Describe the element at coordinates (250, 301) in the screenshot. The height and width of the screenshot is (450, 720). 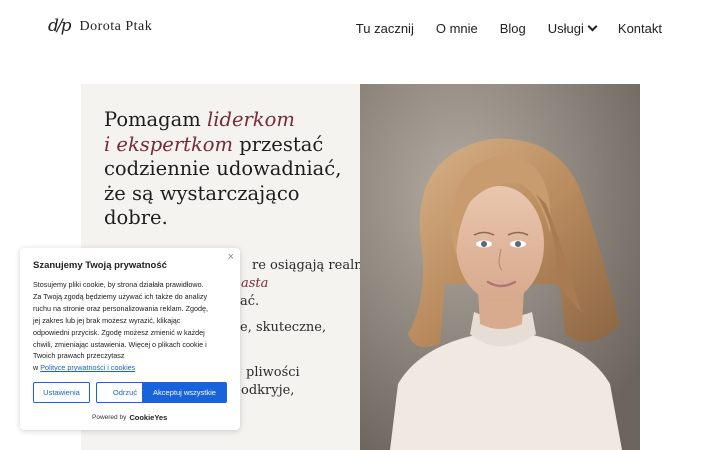
I see `hero-body-line: ać.` at that location.